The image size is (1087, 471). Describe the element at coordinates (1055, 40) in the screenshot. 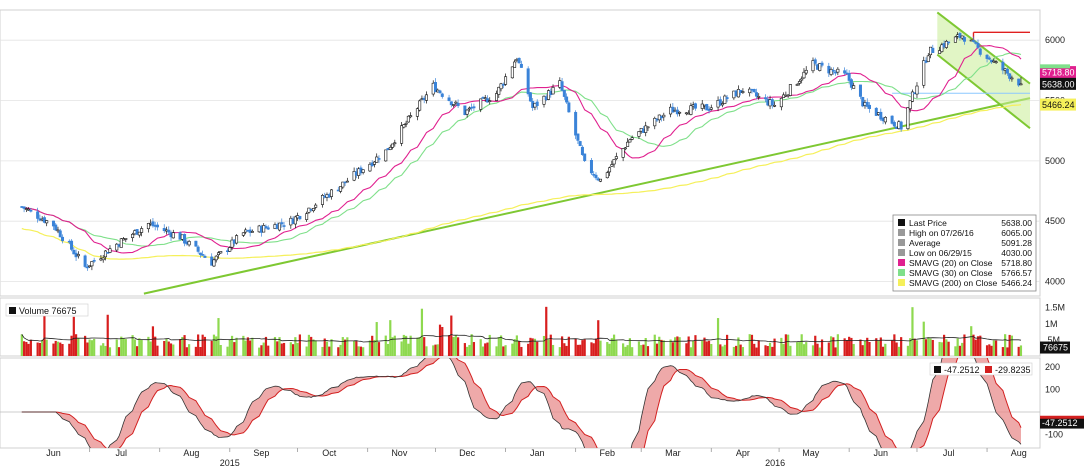

I see `price-y-tick-label: 6000` at that location.